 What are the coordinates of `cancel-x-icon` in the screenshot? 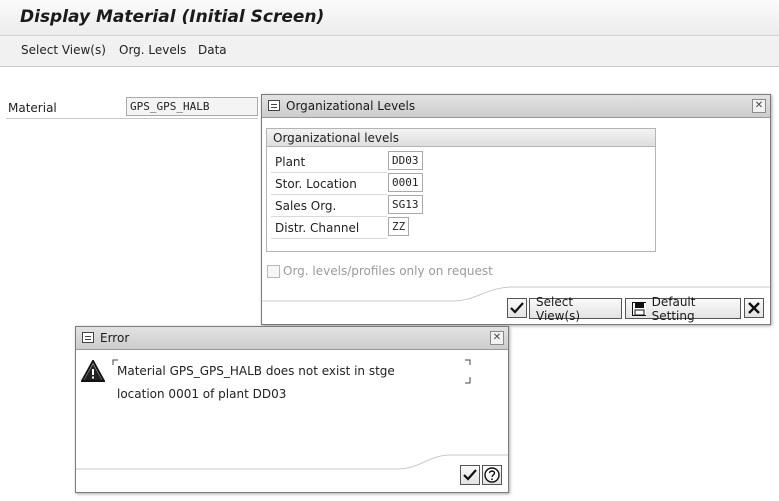 It's located at (754, 308).